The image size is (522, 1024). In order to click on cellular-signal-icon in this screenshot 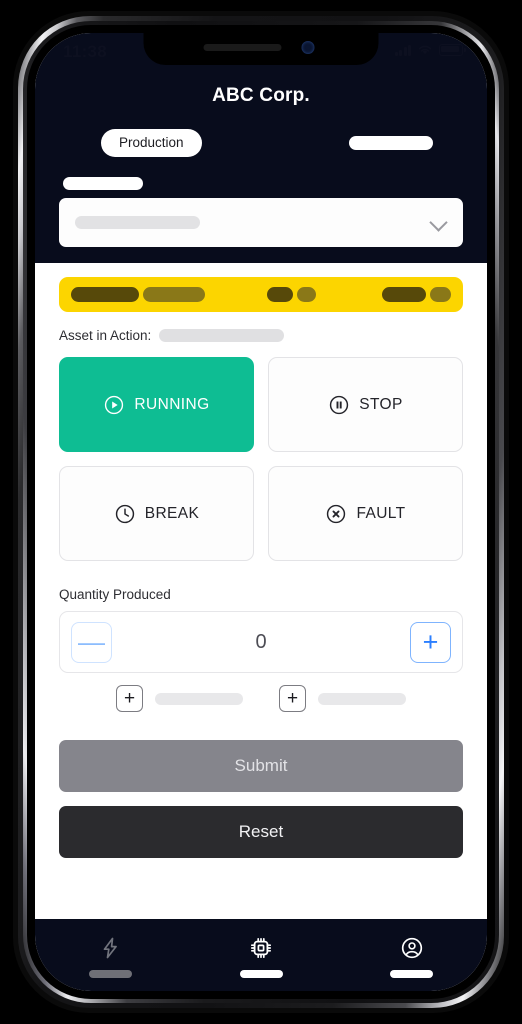, I will do `click(402, 50)`.